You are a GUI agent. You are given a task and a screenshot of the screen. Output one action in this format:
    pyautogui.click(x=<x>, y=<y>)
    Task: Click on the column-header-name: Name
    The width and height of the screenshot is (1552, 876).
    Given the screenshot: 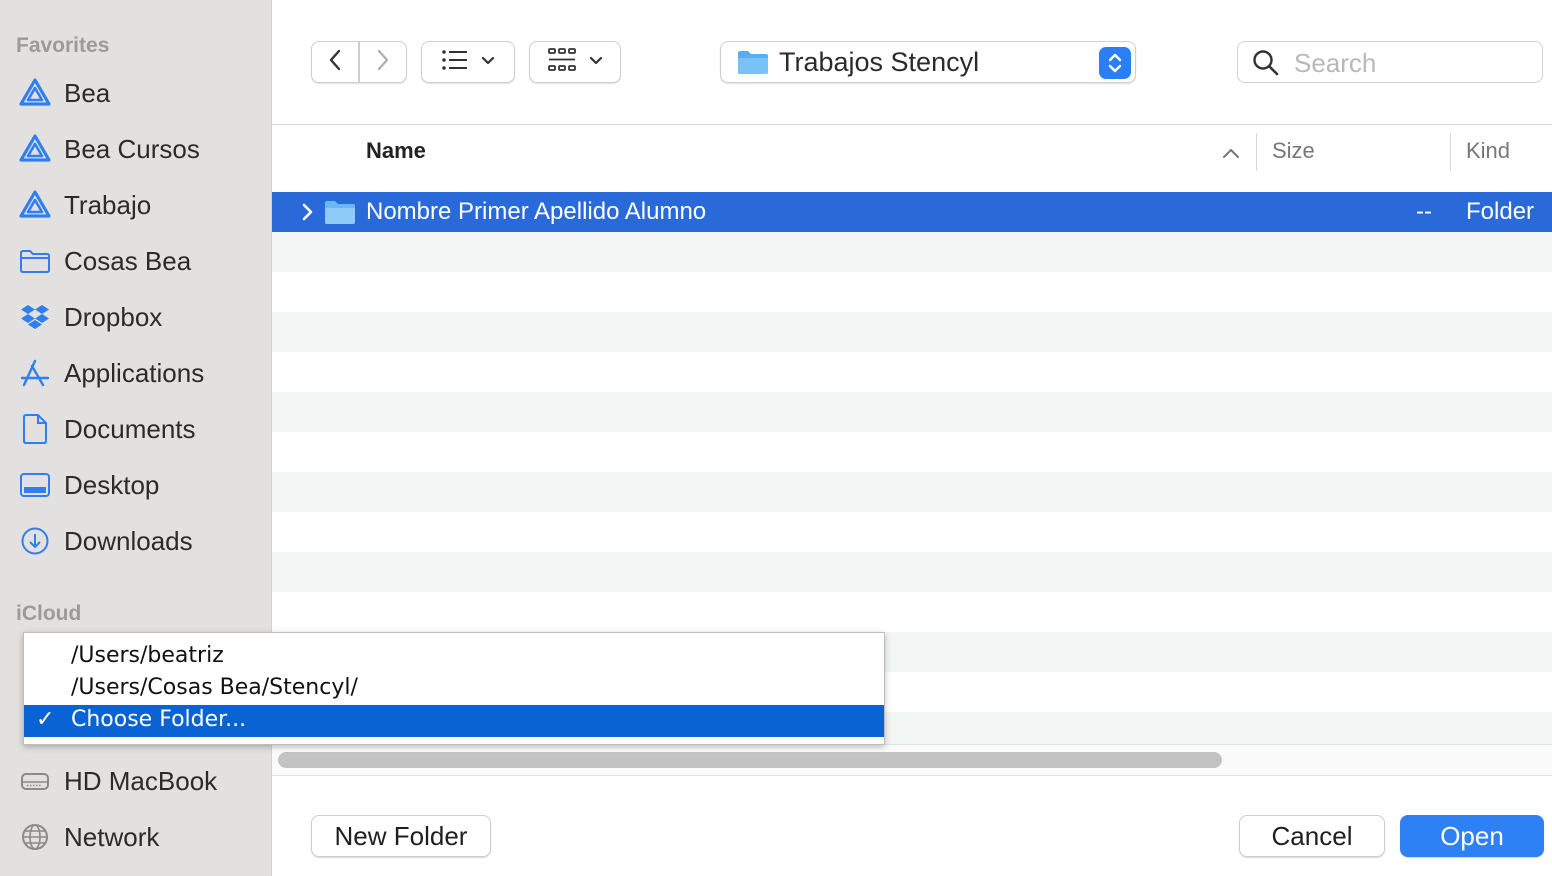 What is the action you would take?
    pyautogui.click(x=396, y=151)
    